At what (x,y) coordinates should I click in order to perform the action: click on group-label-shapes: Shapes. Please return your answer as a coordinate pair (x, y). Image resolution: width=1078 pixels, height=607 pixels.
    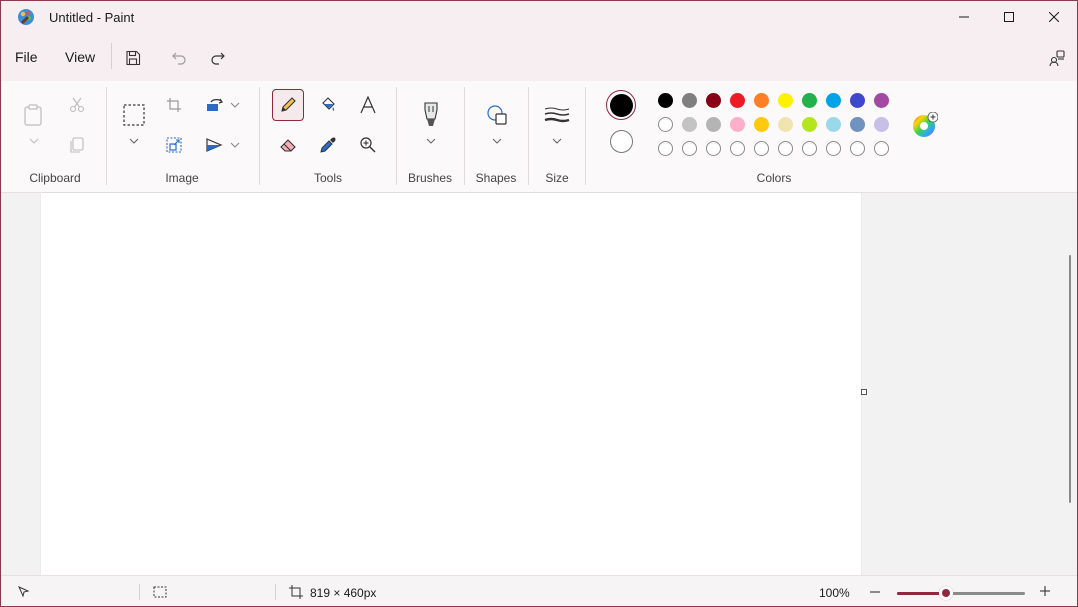
    Looking at the image, I should click on (496, 178).